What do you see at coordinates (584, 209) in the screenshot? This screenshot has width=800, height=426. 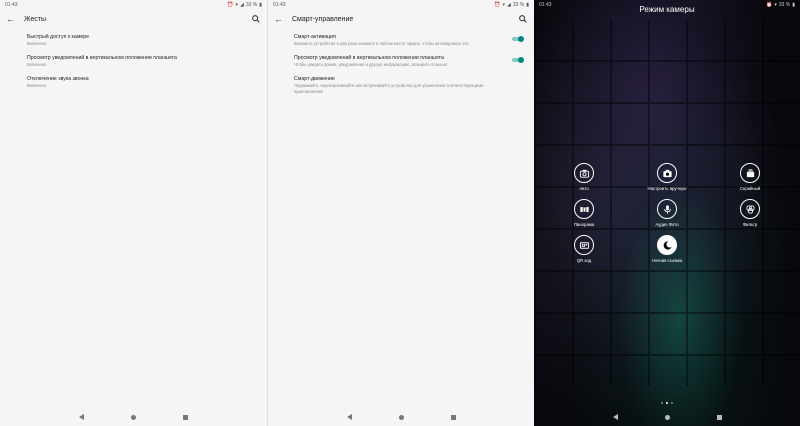 I see `panorama-icon` at bounding box center [584, 209].